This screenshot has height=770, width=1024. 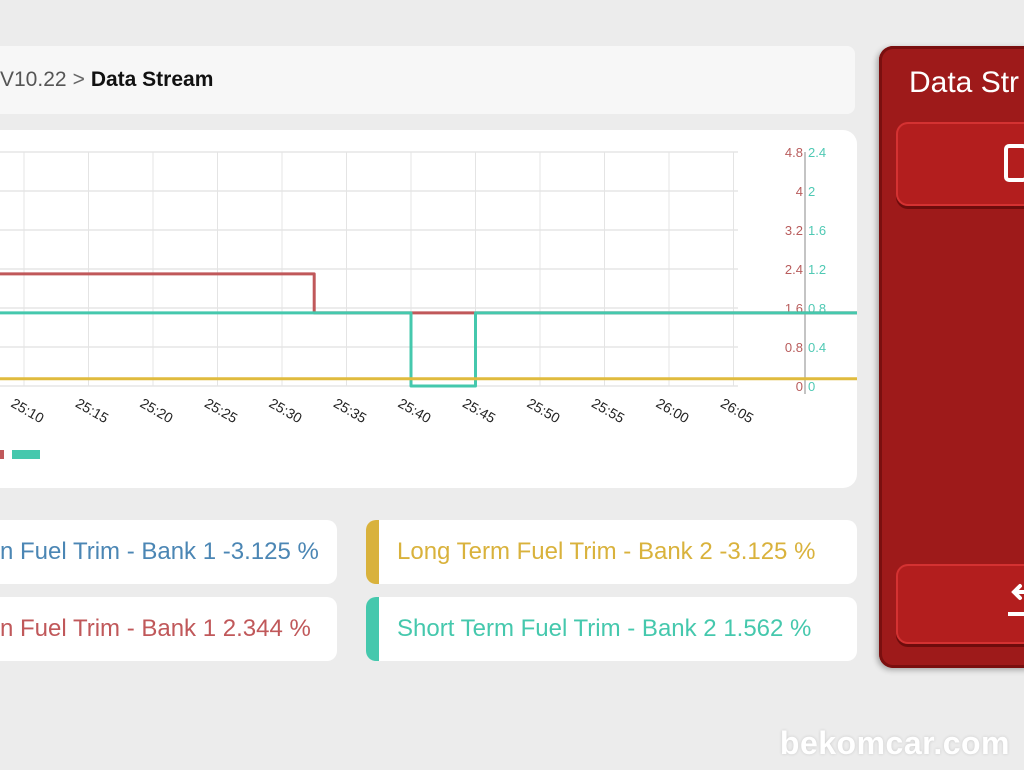 What do you see at coordinates (26, 454) in the screenshot?
I see `legend-swatch-teal` at bounding box center [26, 454].